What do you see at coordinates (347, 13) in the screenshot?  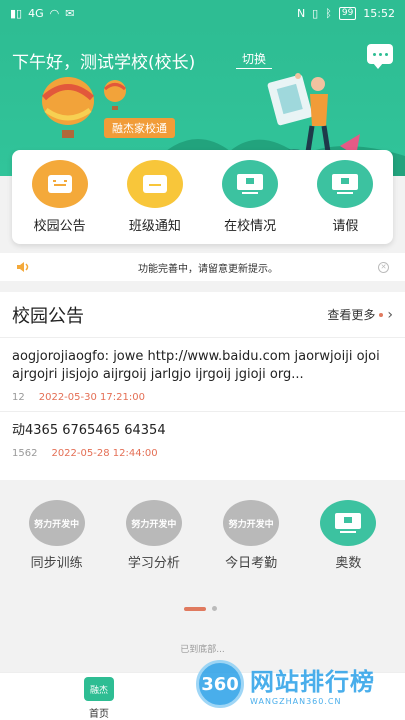 I see `battery-icon: 99` at bounding box center [347, 13].